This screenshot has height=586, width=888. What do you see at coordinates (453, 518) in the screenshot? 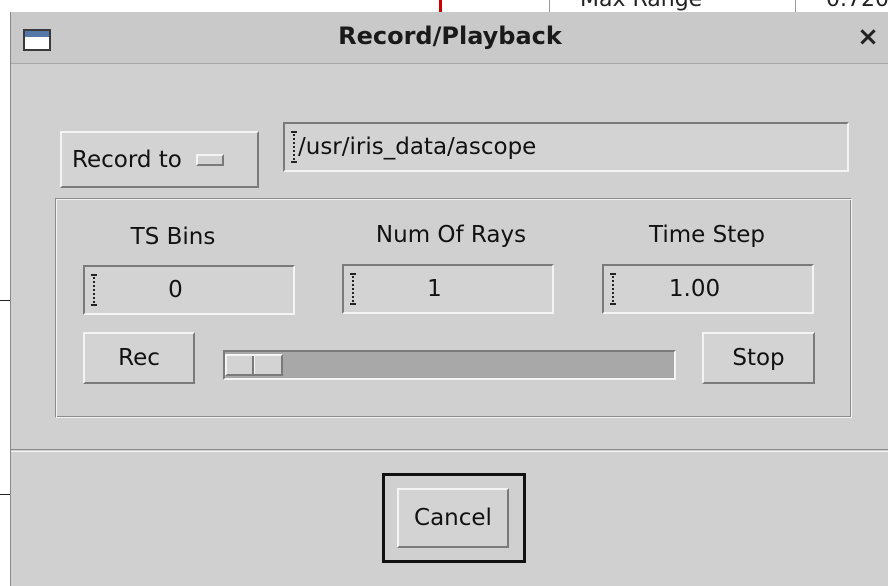
I see `cancel-button: Cancel` at bounding box center [453, 518].